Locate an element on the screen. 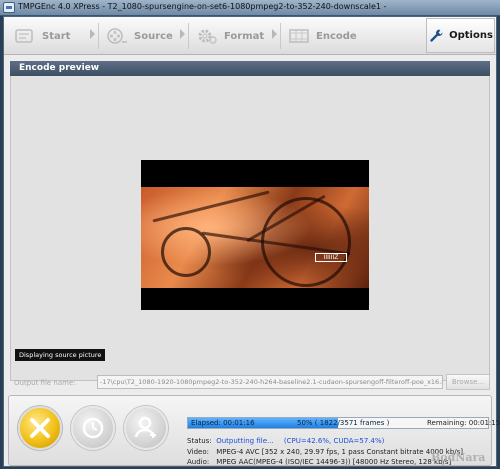  film-strip-icon is located at coordinates (299, 36).